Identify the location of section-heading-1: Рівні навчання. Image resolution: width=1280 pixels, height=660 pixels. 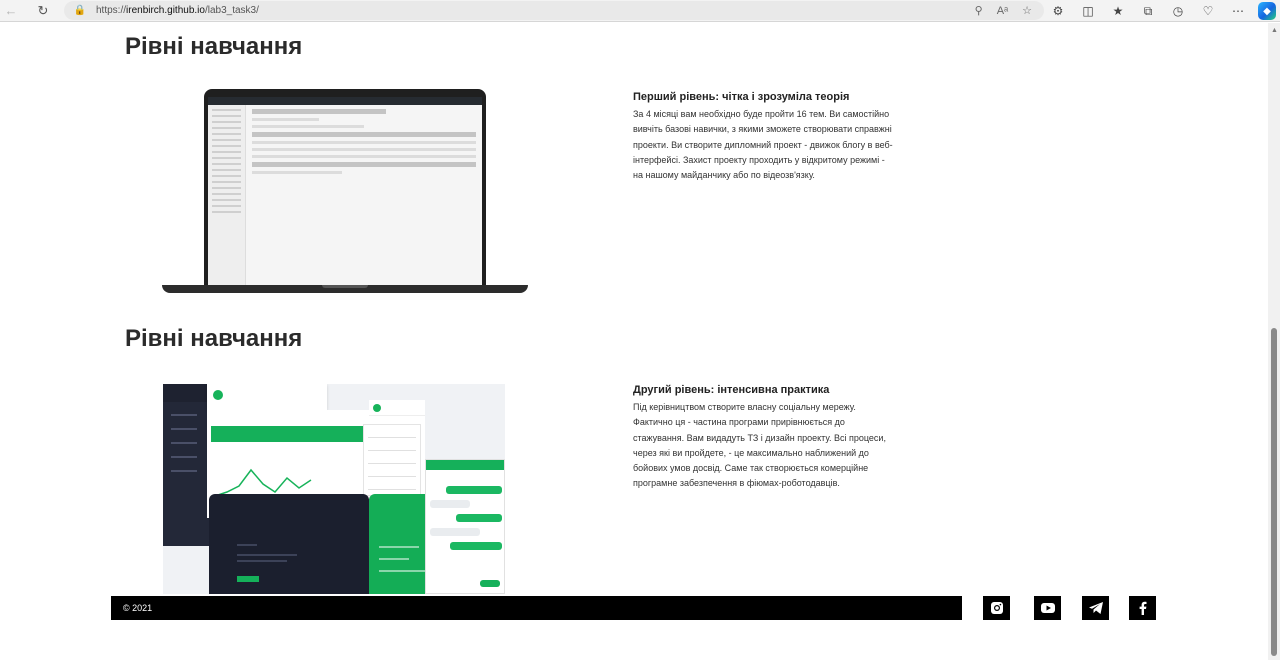
(214, 46).